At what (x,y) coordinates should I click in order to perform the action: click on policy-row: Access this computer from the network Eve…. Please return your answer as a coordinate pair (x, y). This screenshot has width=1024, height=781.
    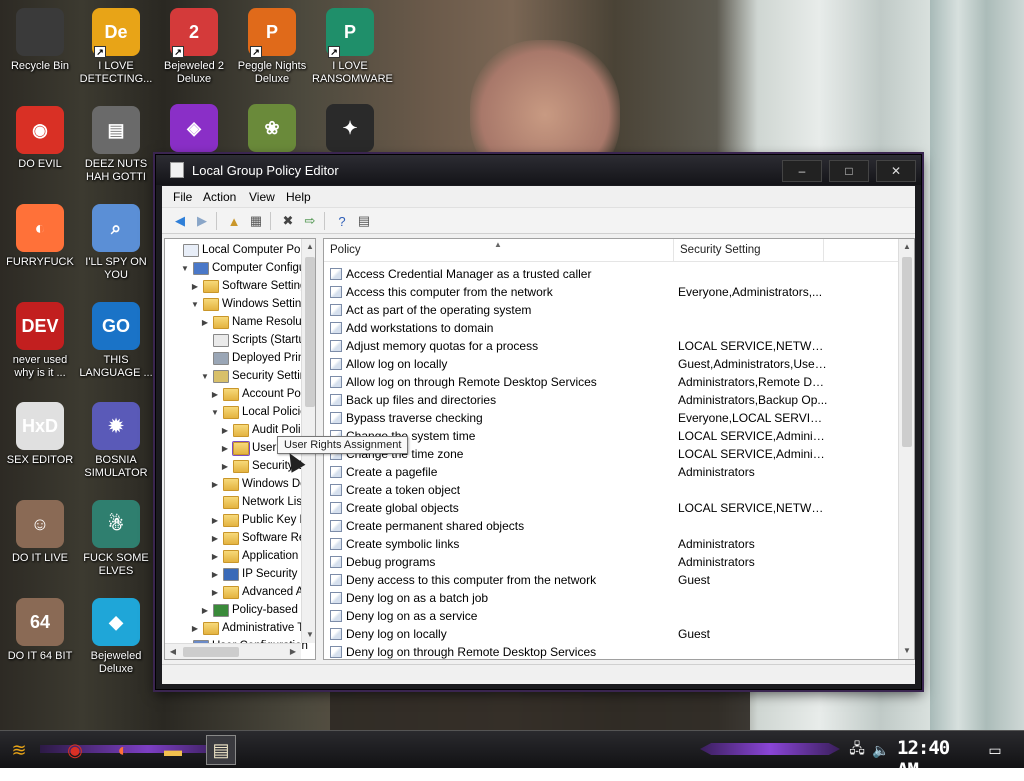
    Looking at the image, I should click on (611, 292).